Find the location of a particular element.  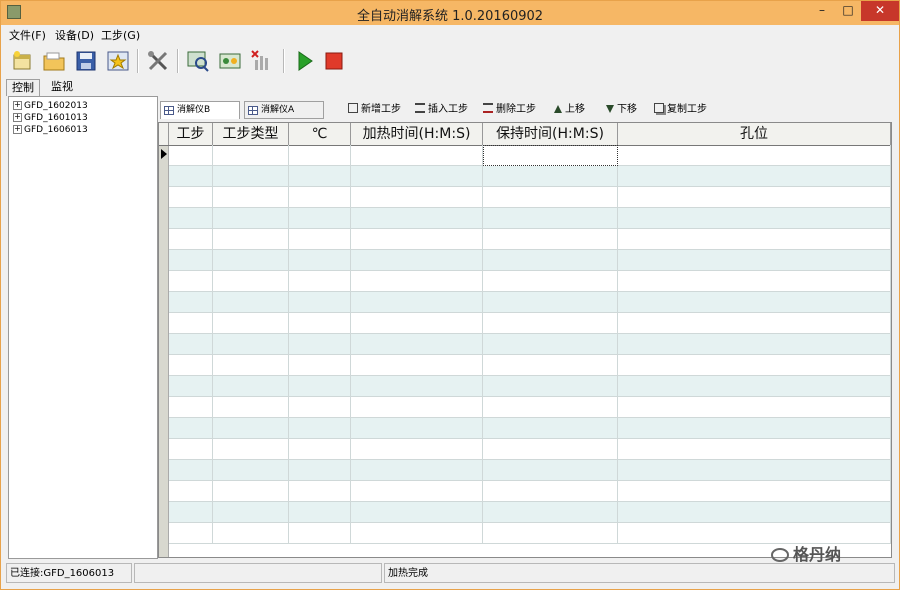

tree-item: + GFD_1606013 is located at coordinates (50, 130).